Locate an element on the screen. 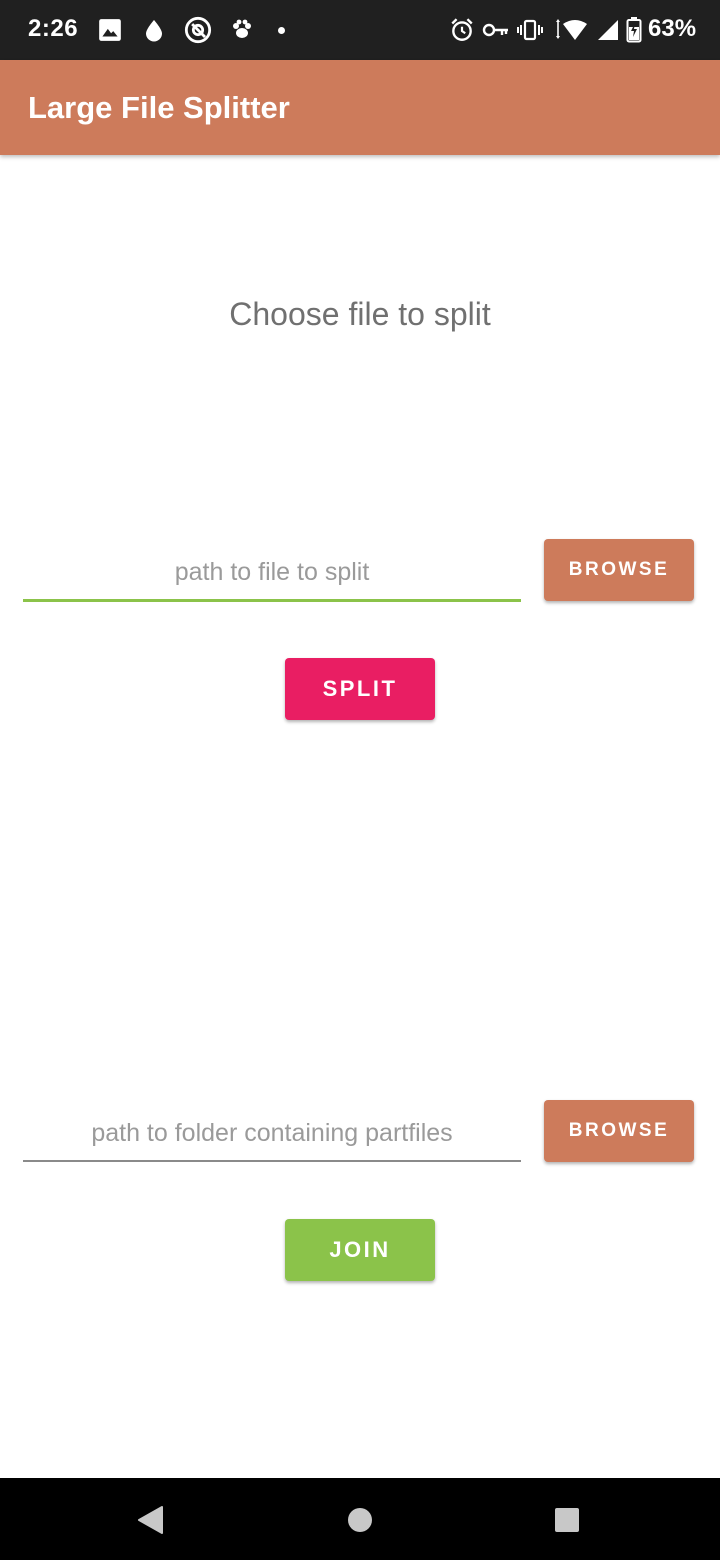 The image size is (720, 1560). at-sign-icon is located at coordinates (198, 30).